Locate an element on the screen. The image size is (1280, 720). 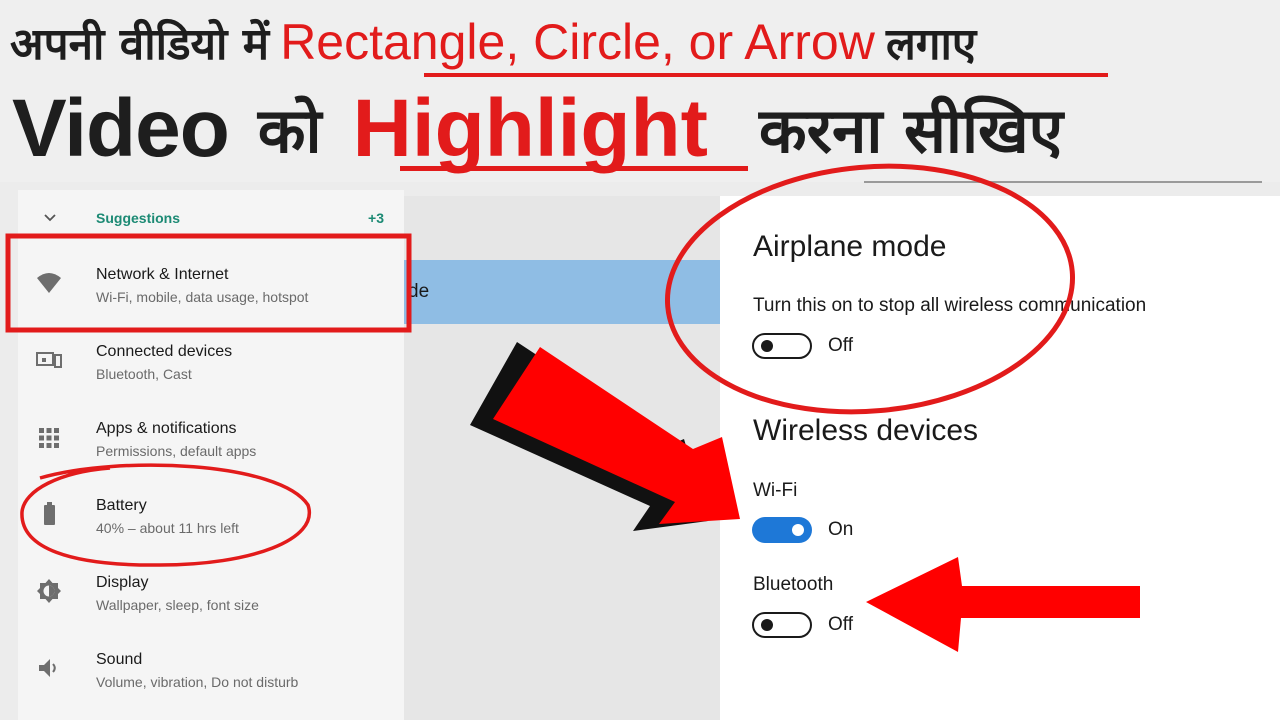
settings-item-subtitle: Permissions, default apps is located at coordinates (176, 451).